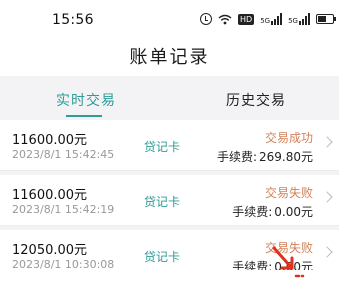 This screenshot has height=282, width=339. What do you see at coordinates (86, 100) in the screenshot?
I see `tab-realtime: 实时交易` at bounding box center [86, 100].